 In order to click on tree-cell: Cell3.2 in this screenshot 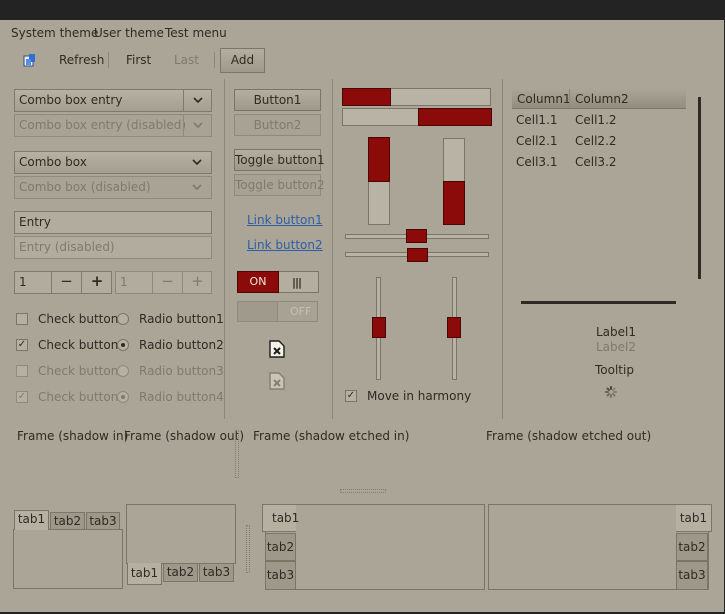, I will do `click(596, 162)`.